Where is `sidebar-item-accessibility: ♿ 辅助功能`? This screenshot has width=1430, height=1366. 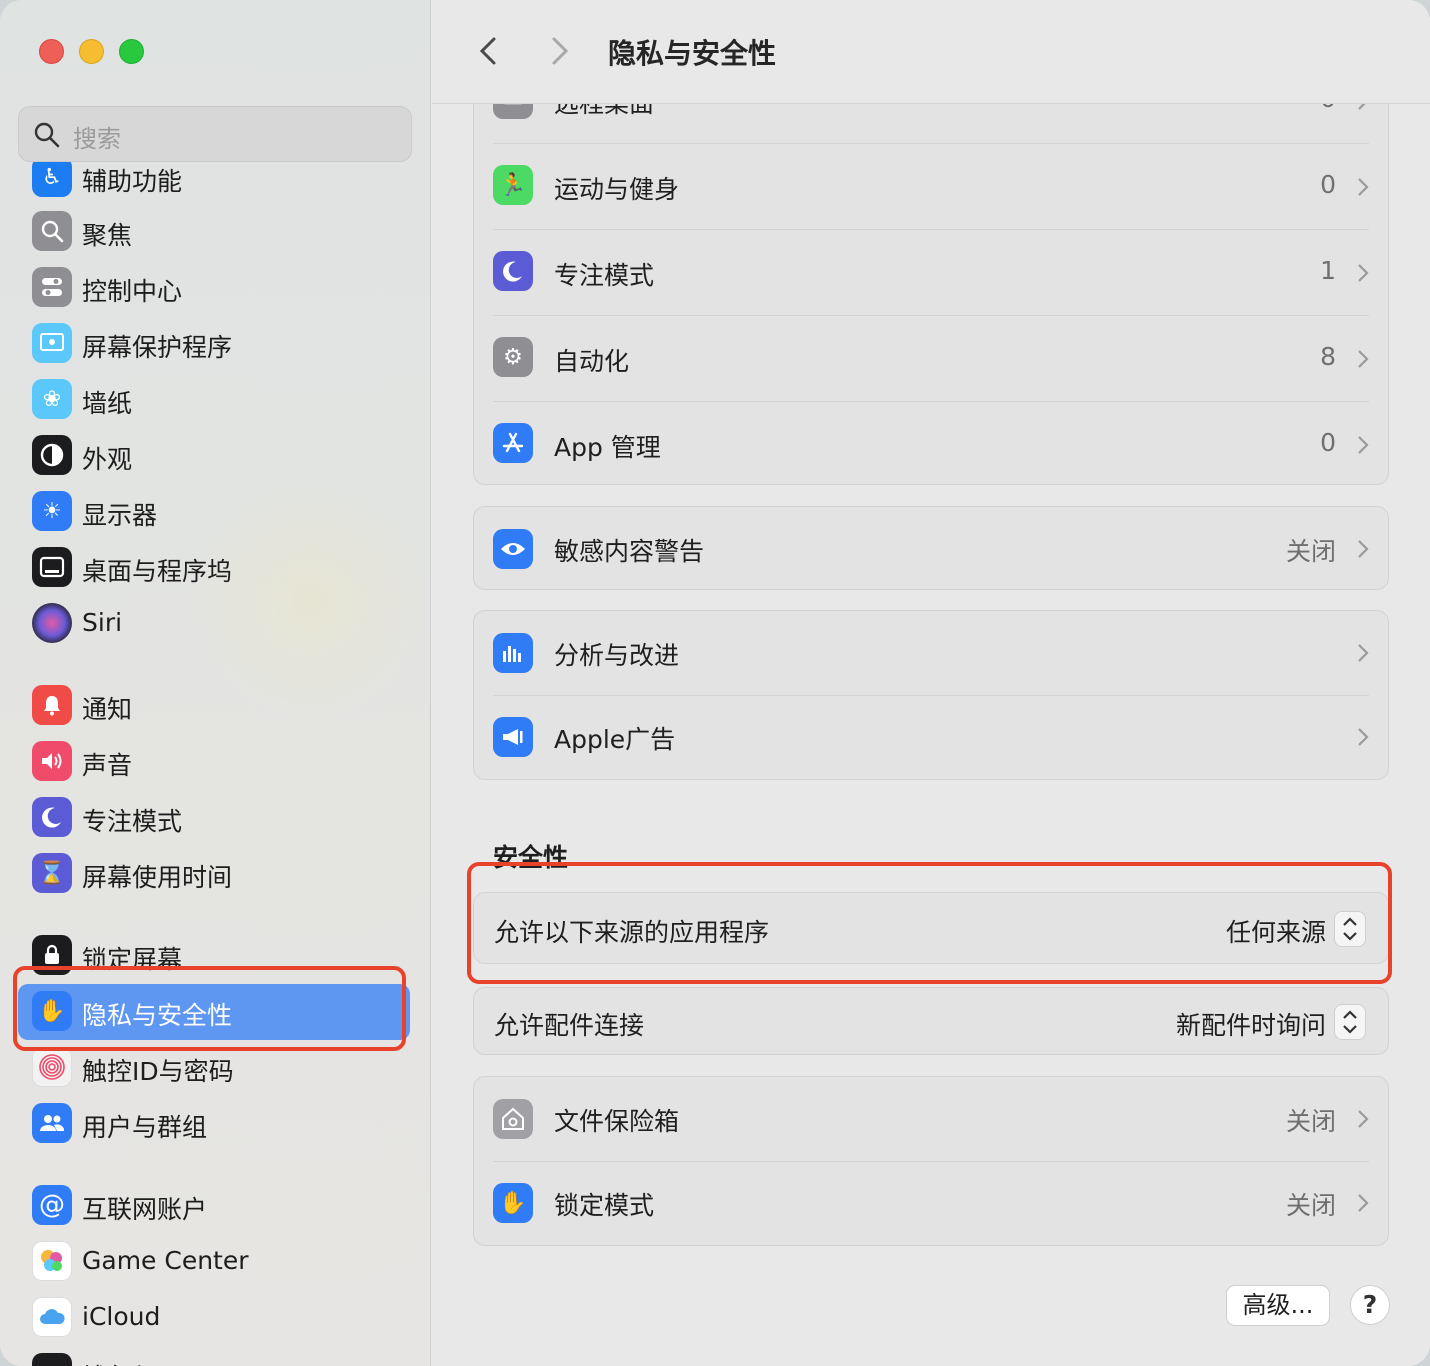 sidebar-item-accessibility: ♿ 辅助功能 is located at coordinates (214, 184).